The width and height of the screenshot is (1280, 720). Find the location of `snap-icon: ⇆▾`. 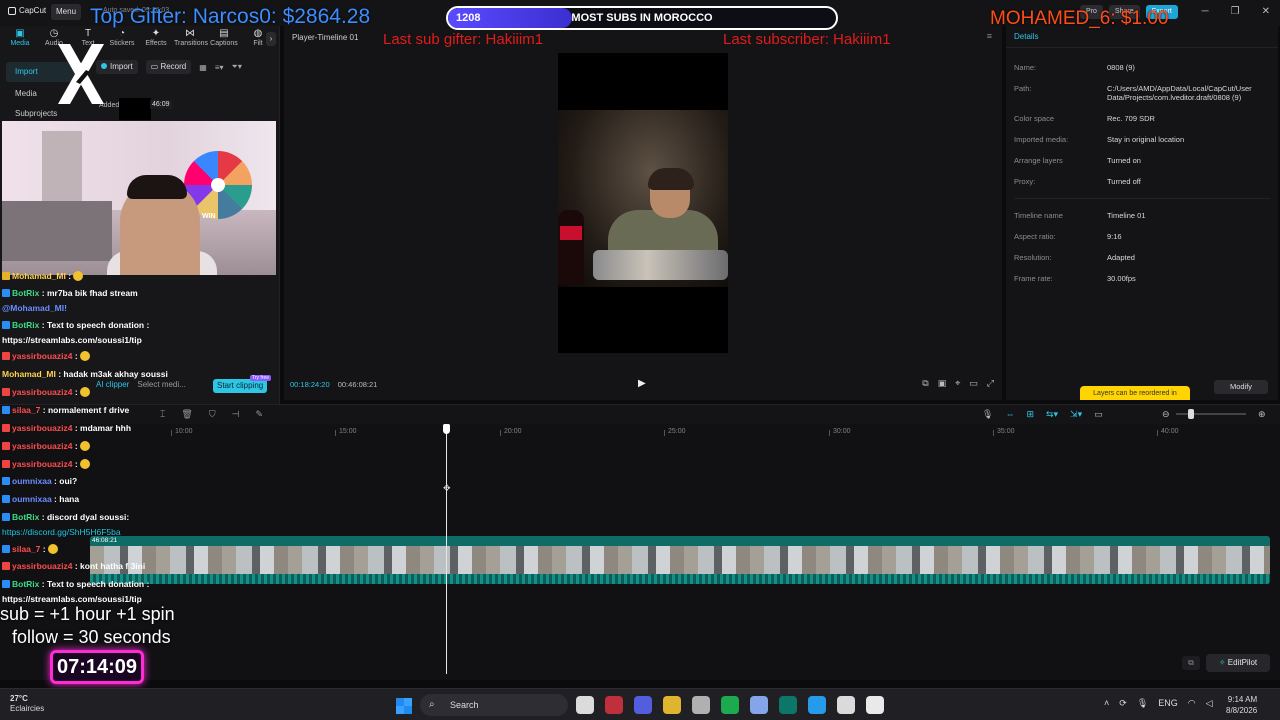

snap-icon: ⇆▾ is located at coordinates (1052, 414).